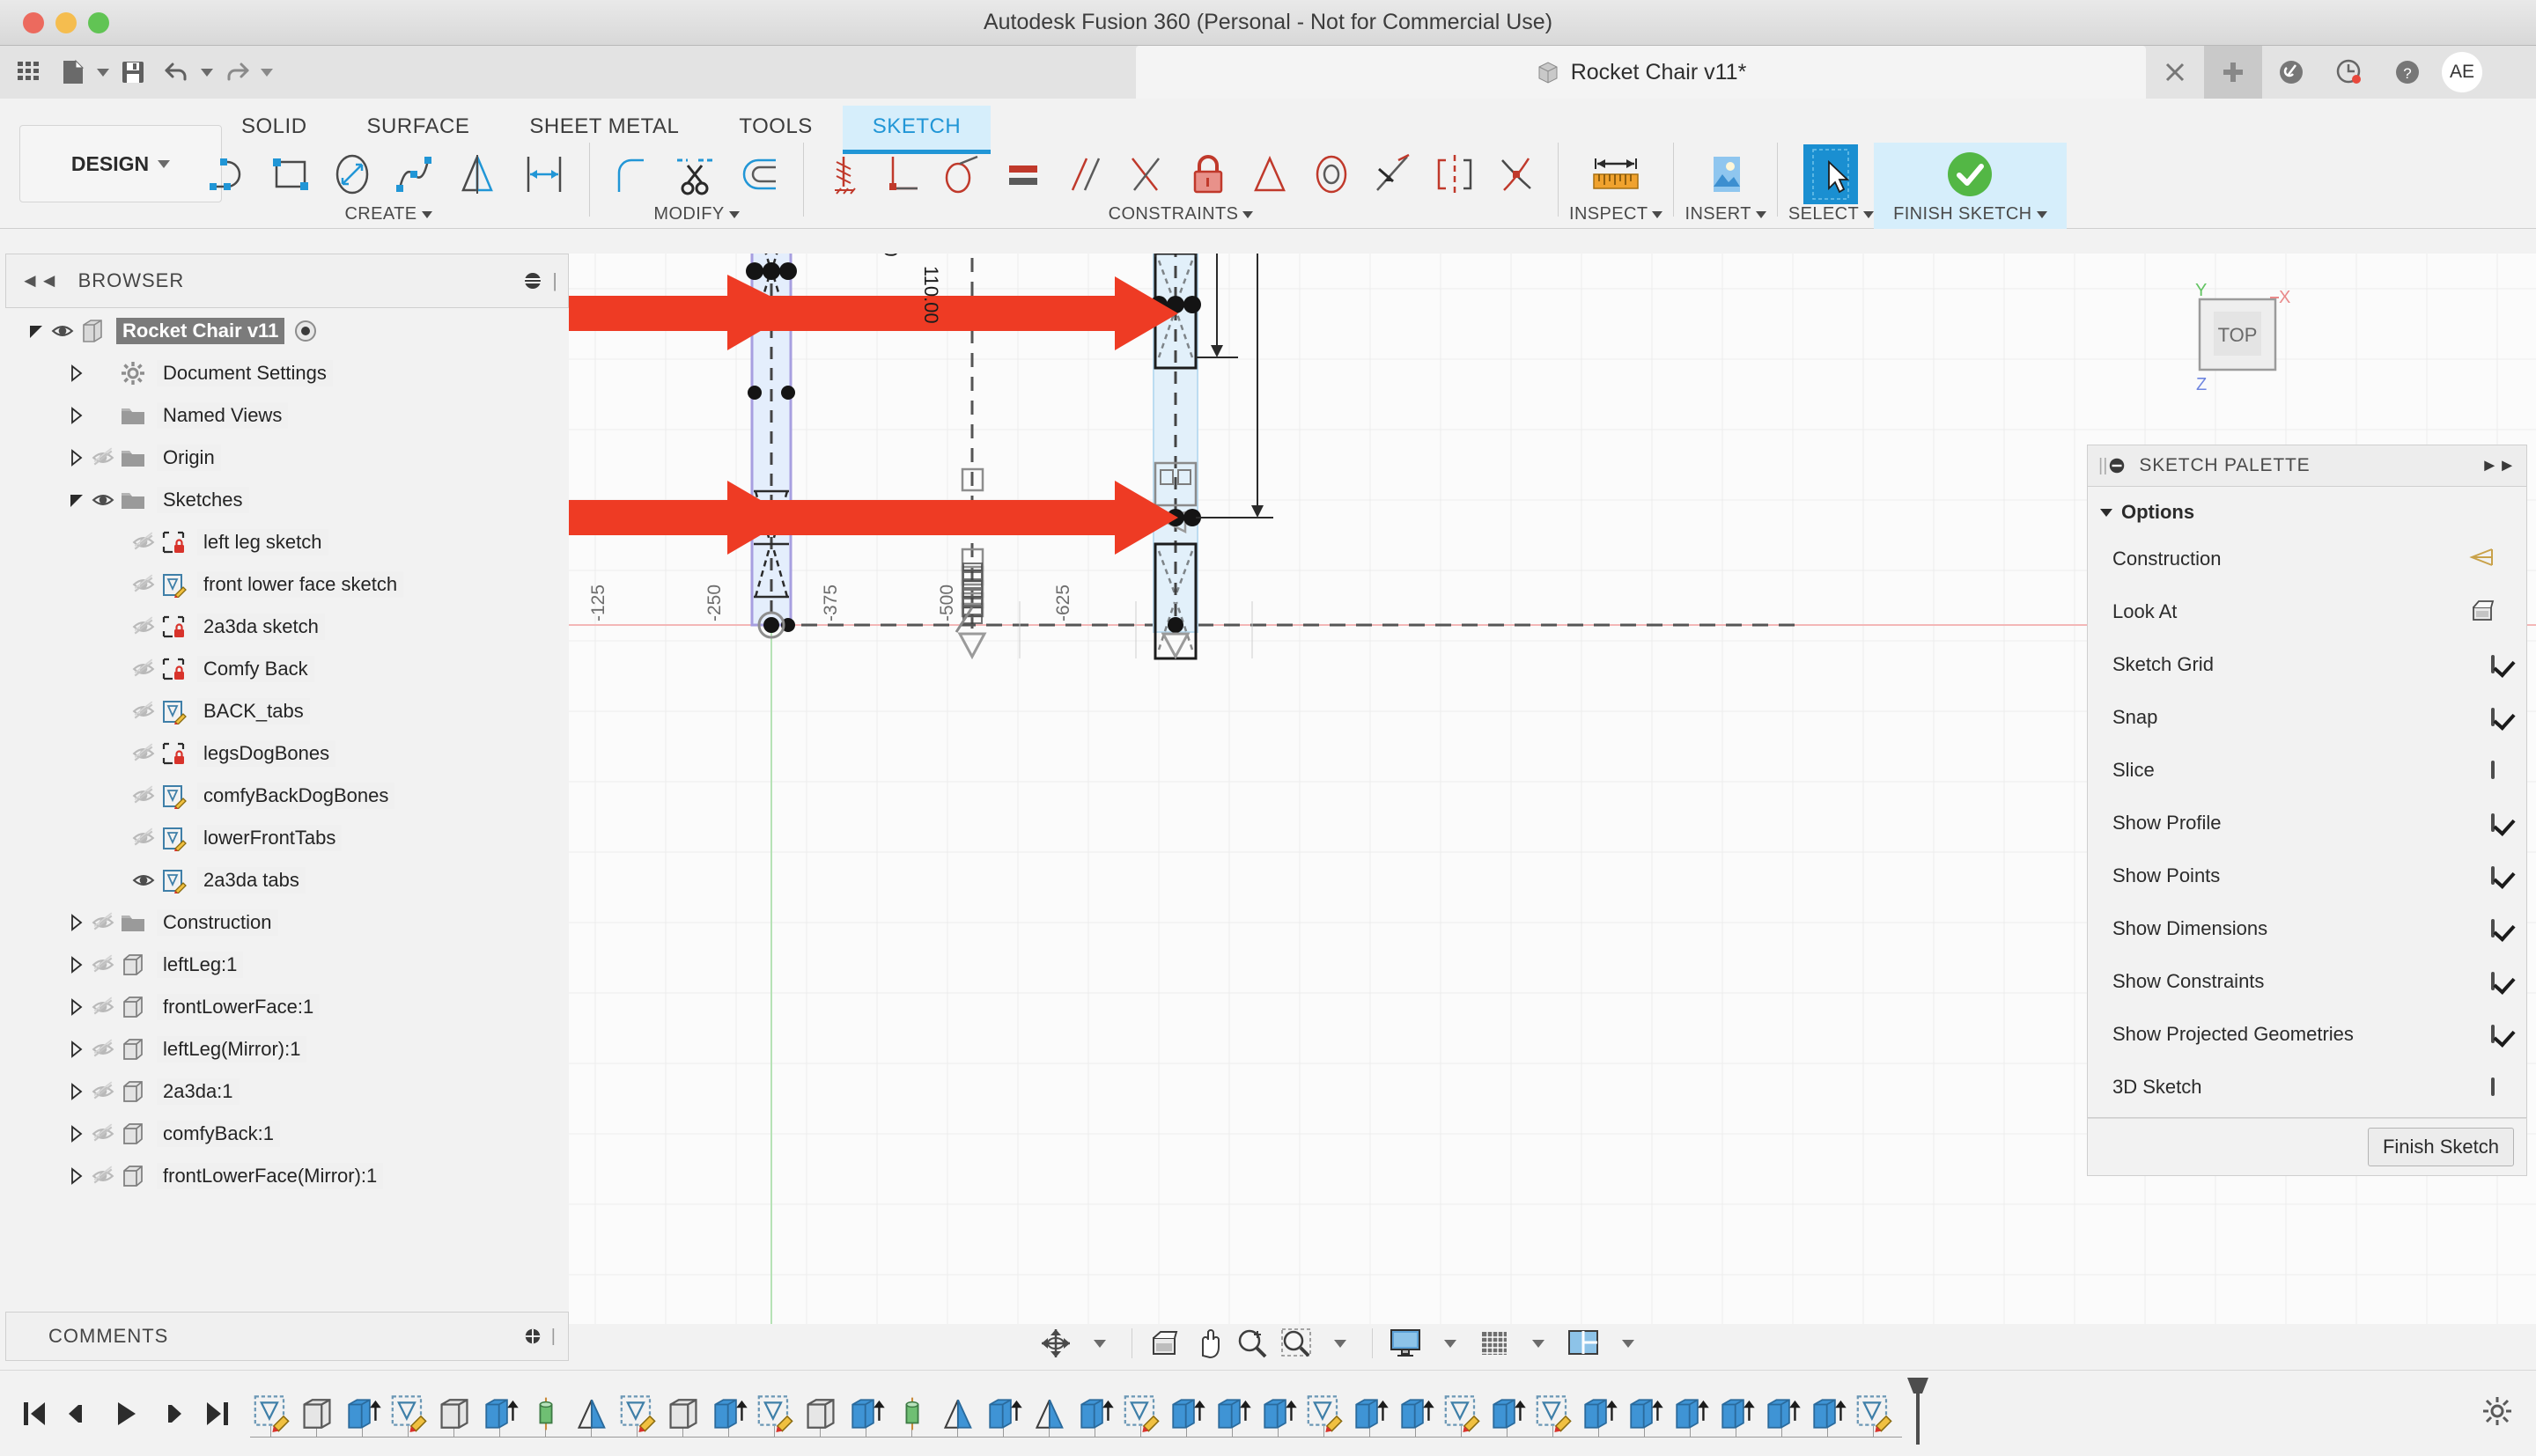  I want to click on parallel-icon, so click(1085, 174).